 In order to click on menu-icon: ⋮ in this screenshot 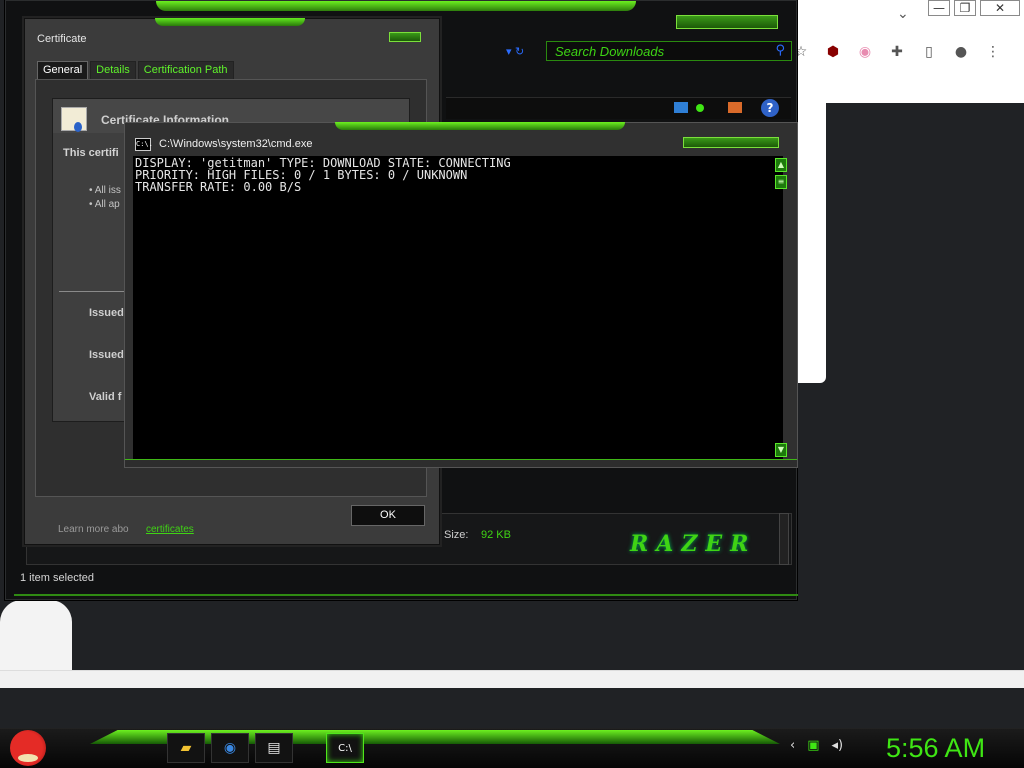, I will do `click(993, 52)`.